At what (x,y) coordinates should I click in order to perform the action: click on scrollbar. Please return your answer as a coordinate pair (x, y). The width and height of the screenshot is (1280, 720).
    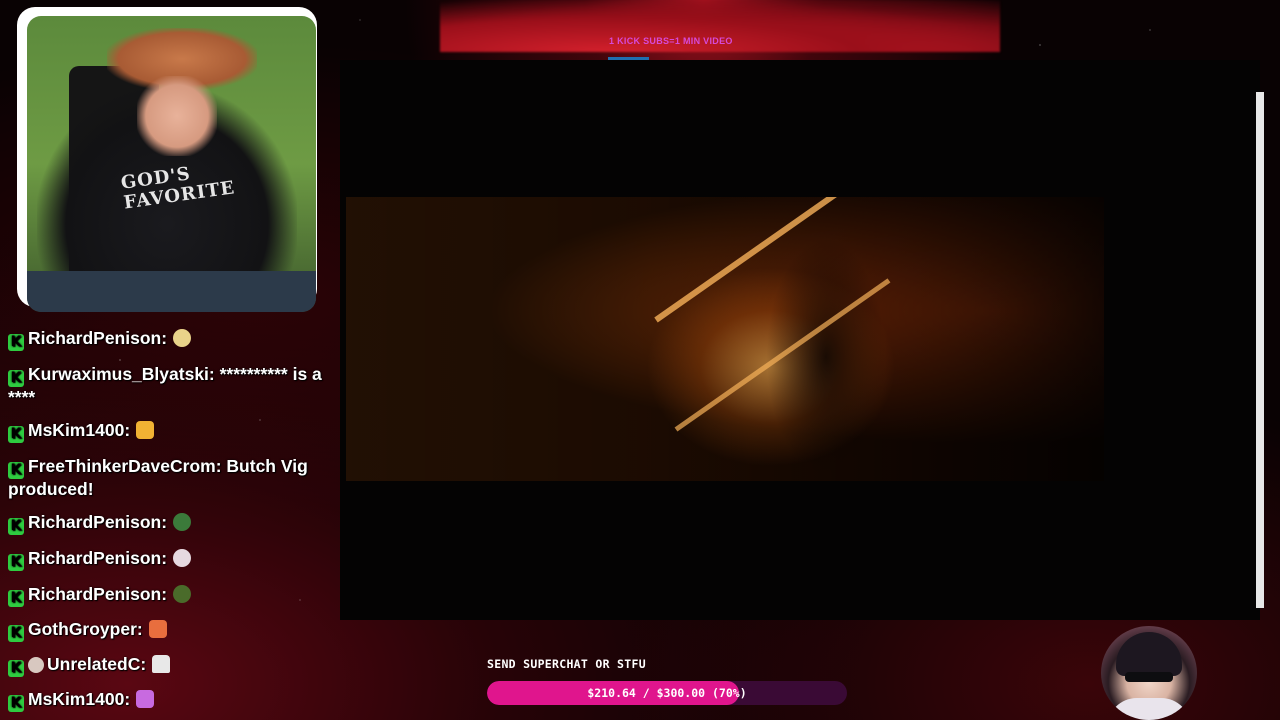
    Looking at the image, I should click on (1260, 350).